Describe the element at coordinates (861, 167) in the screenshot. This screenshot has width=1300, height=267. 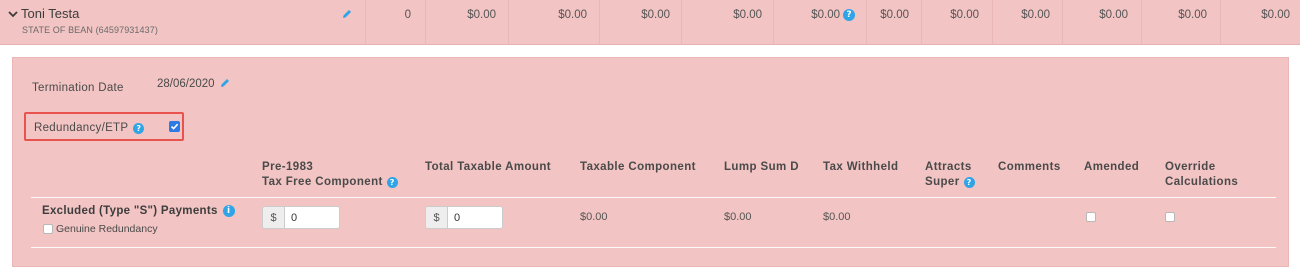
I see `column-header-tax-withheld: Tax Withheld` at that location.